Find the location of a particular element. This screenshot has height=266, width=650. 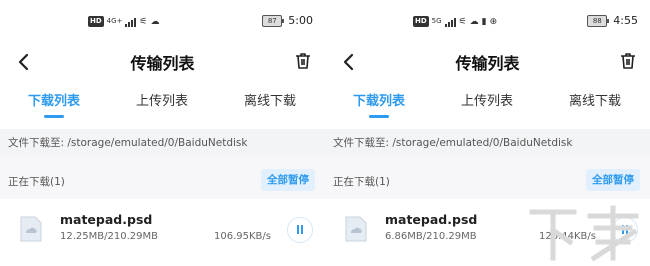

download-speed: 106.95KB/s is located at coordinates (242, 236).